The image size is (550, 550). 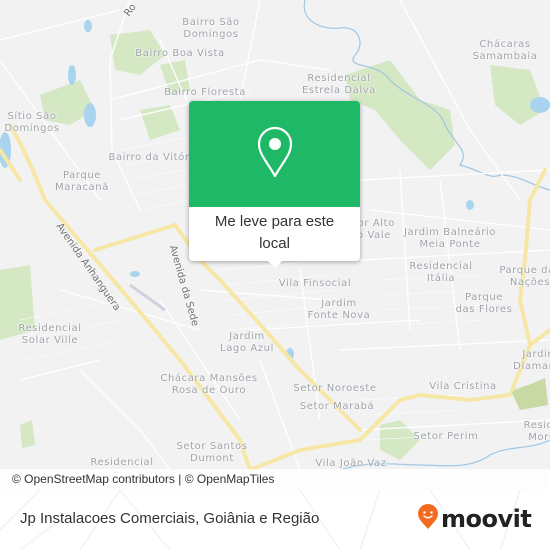 I want to click on place-label-chacaras-samambaia: Chácaras Samambaia, so click(x=505, y=51).